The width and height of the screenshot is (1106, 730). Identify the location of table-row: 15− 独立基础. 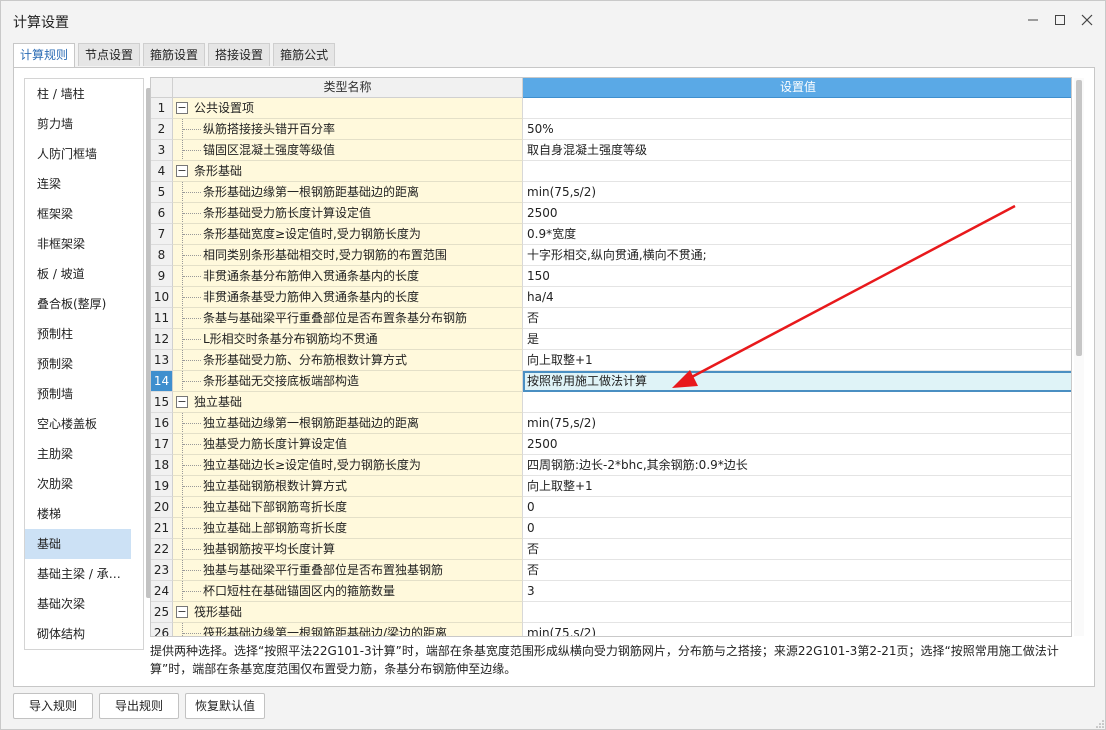
(611, 402).